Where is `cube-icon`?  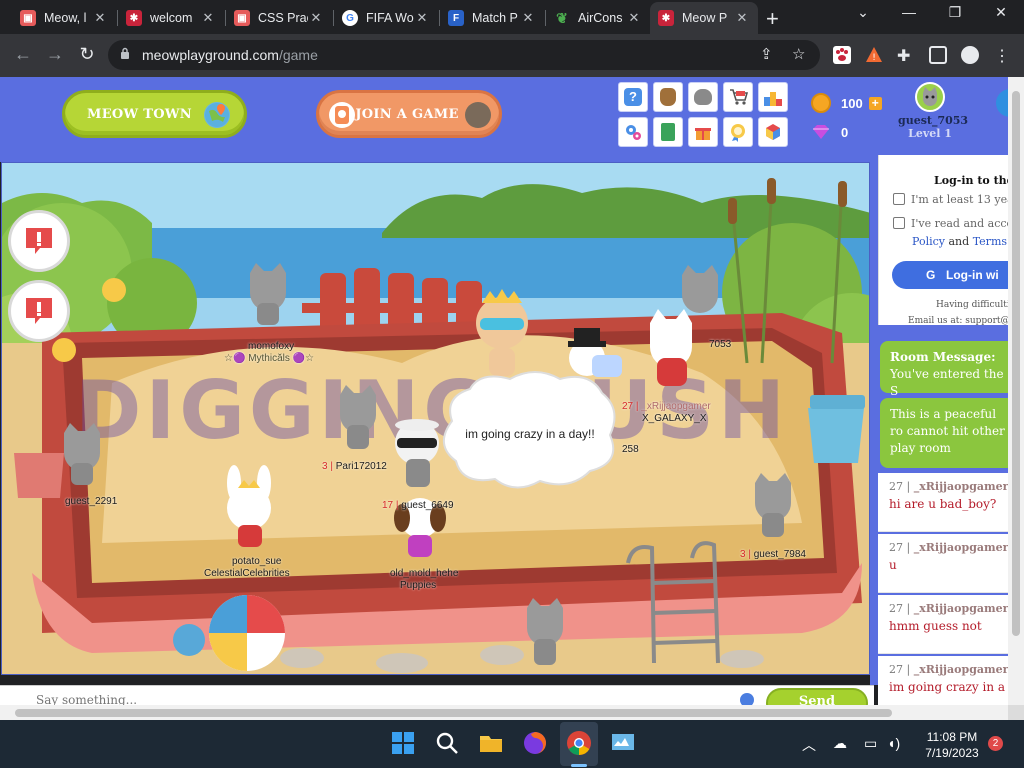
cube-icon is located at coordinates (773, 132).